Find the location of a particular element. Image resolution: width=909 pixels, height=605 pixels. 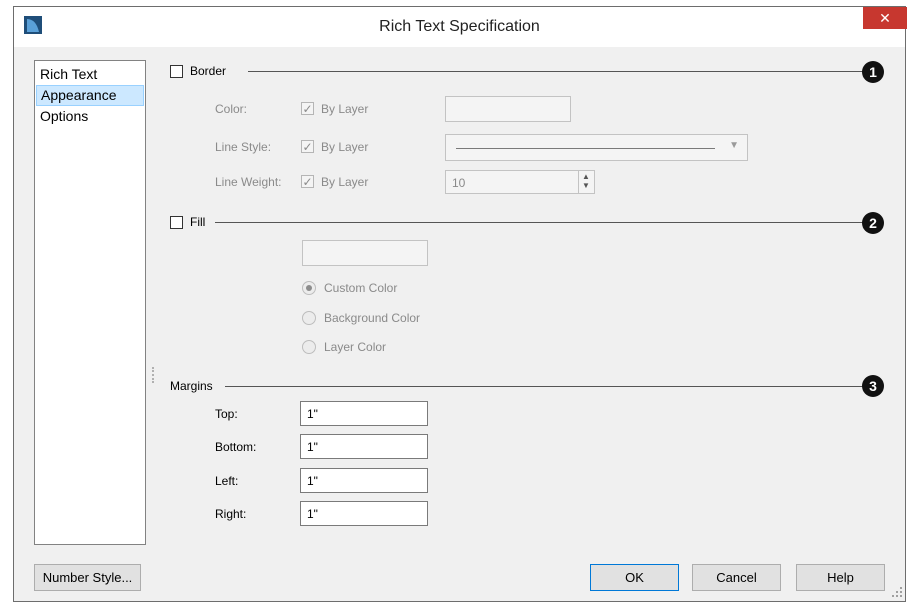

line-style-dropdown: ▼ is located at coordinates (596, 147).